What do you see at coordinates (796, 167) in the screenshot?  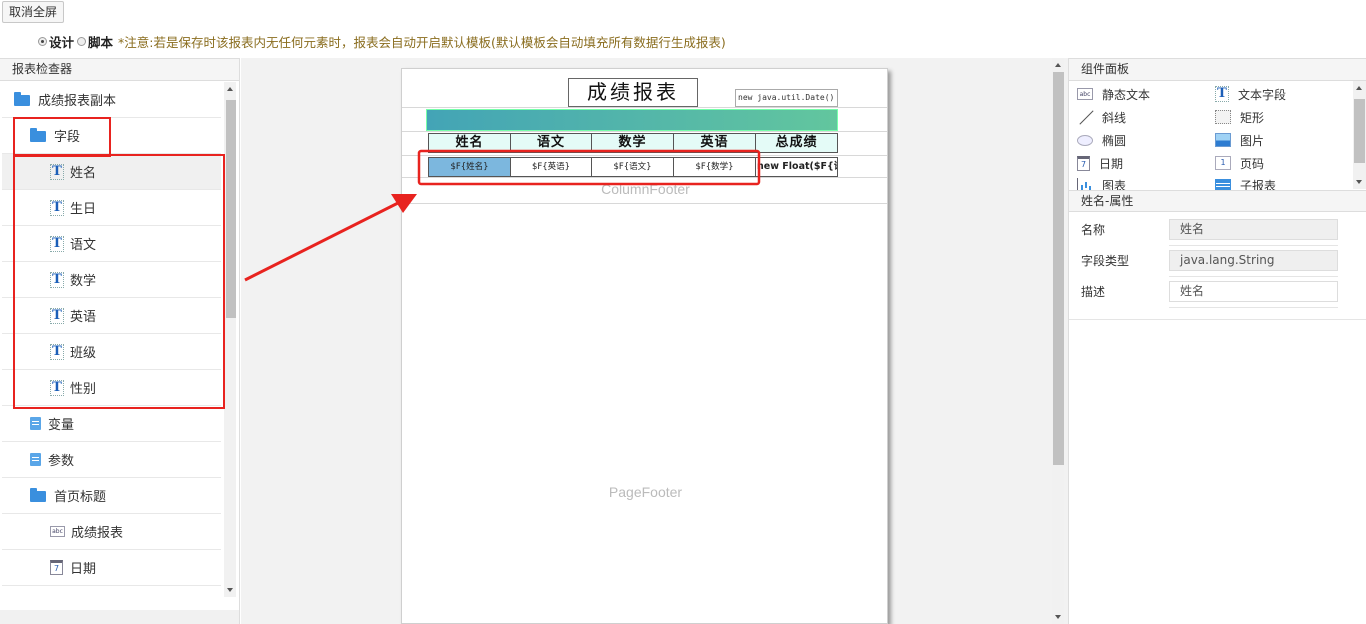 I see `detail-field-total: new Float($F{语` at bounding box center [796, 167].